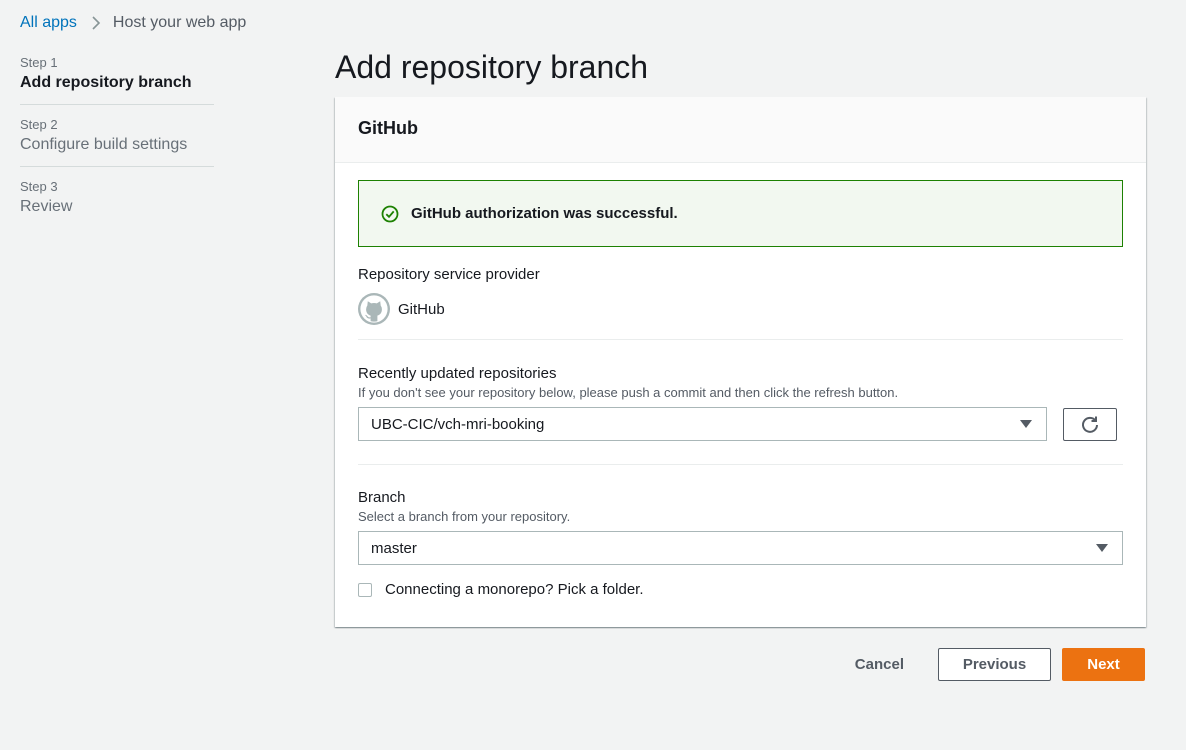 This screenshot has height=750, width=1186. Describe the element at coordinates (514, 589) in the screenshot. I see `monorepo-label: Connecting a monorepo? Pick a folder.` at that location.